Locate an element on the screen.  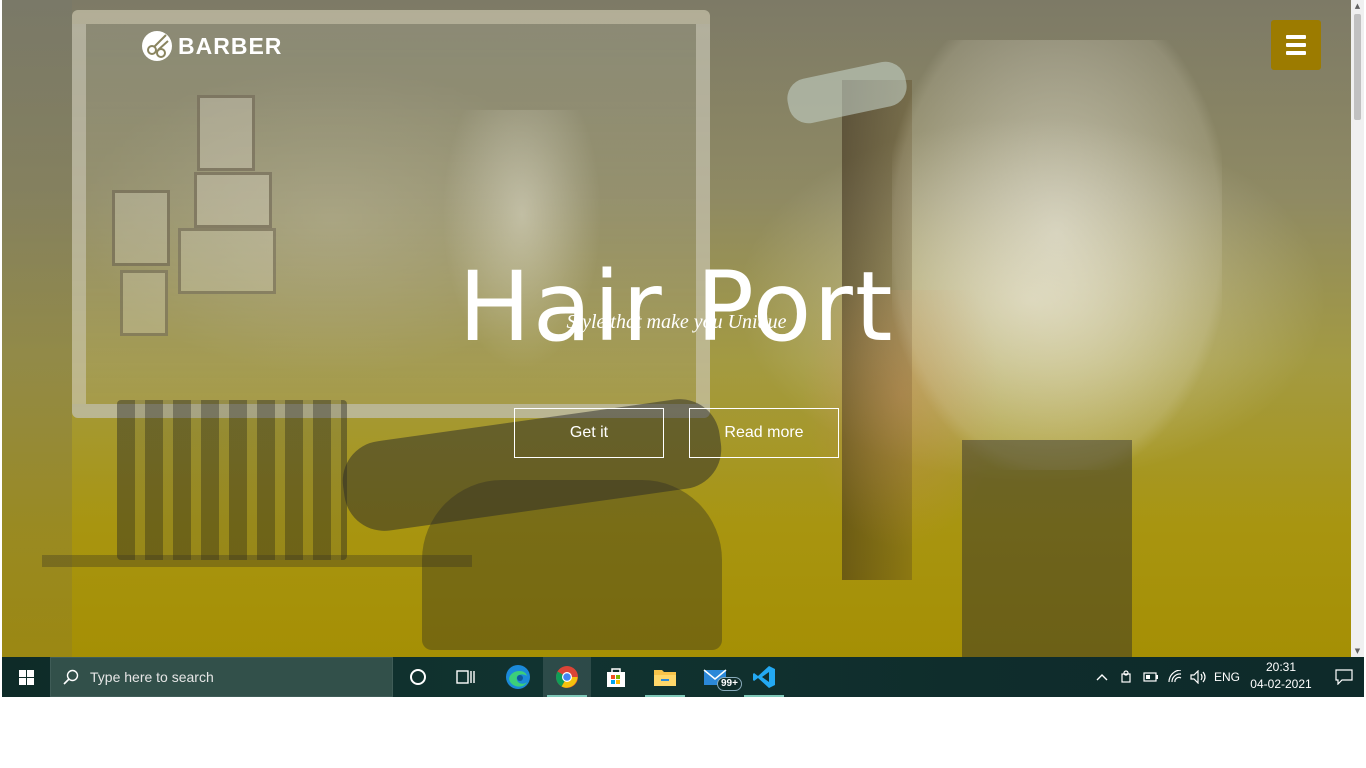
show-hidden-icons-button is located at coordinates (1102, 677).